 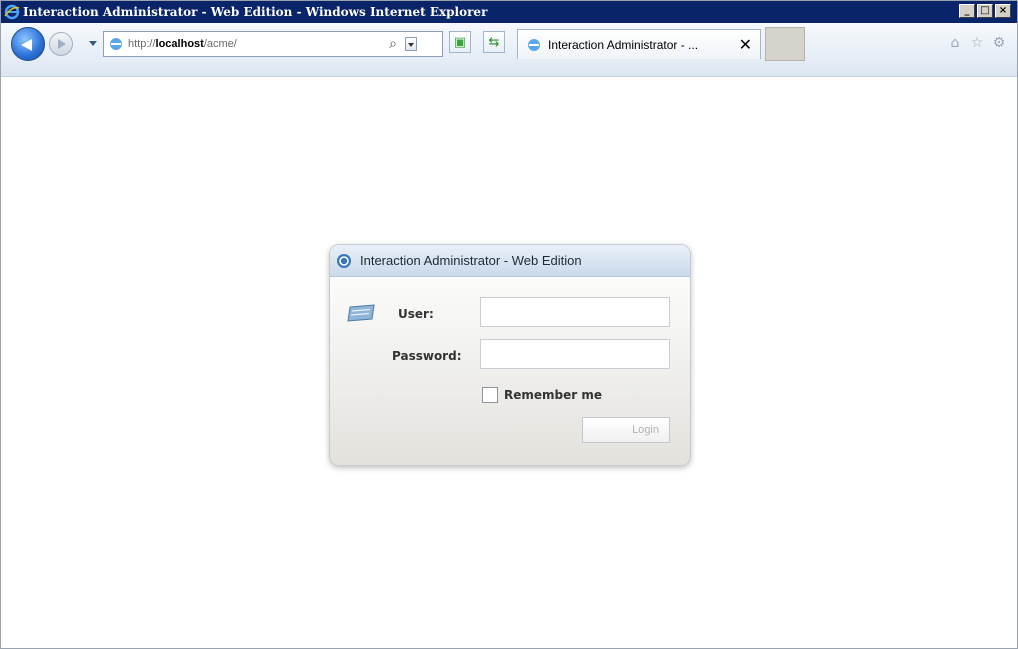 What do you see at coordinates (1003, 11) in the screenshot?
I see `close-button: ×` at bounding box center [1003, 11].